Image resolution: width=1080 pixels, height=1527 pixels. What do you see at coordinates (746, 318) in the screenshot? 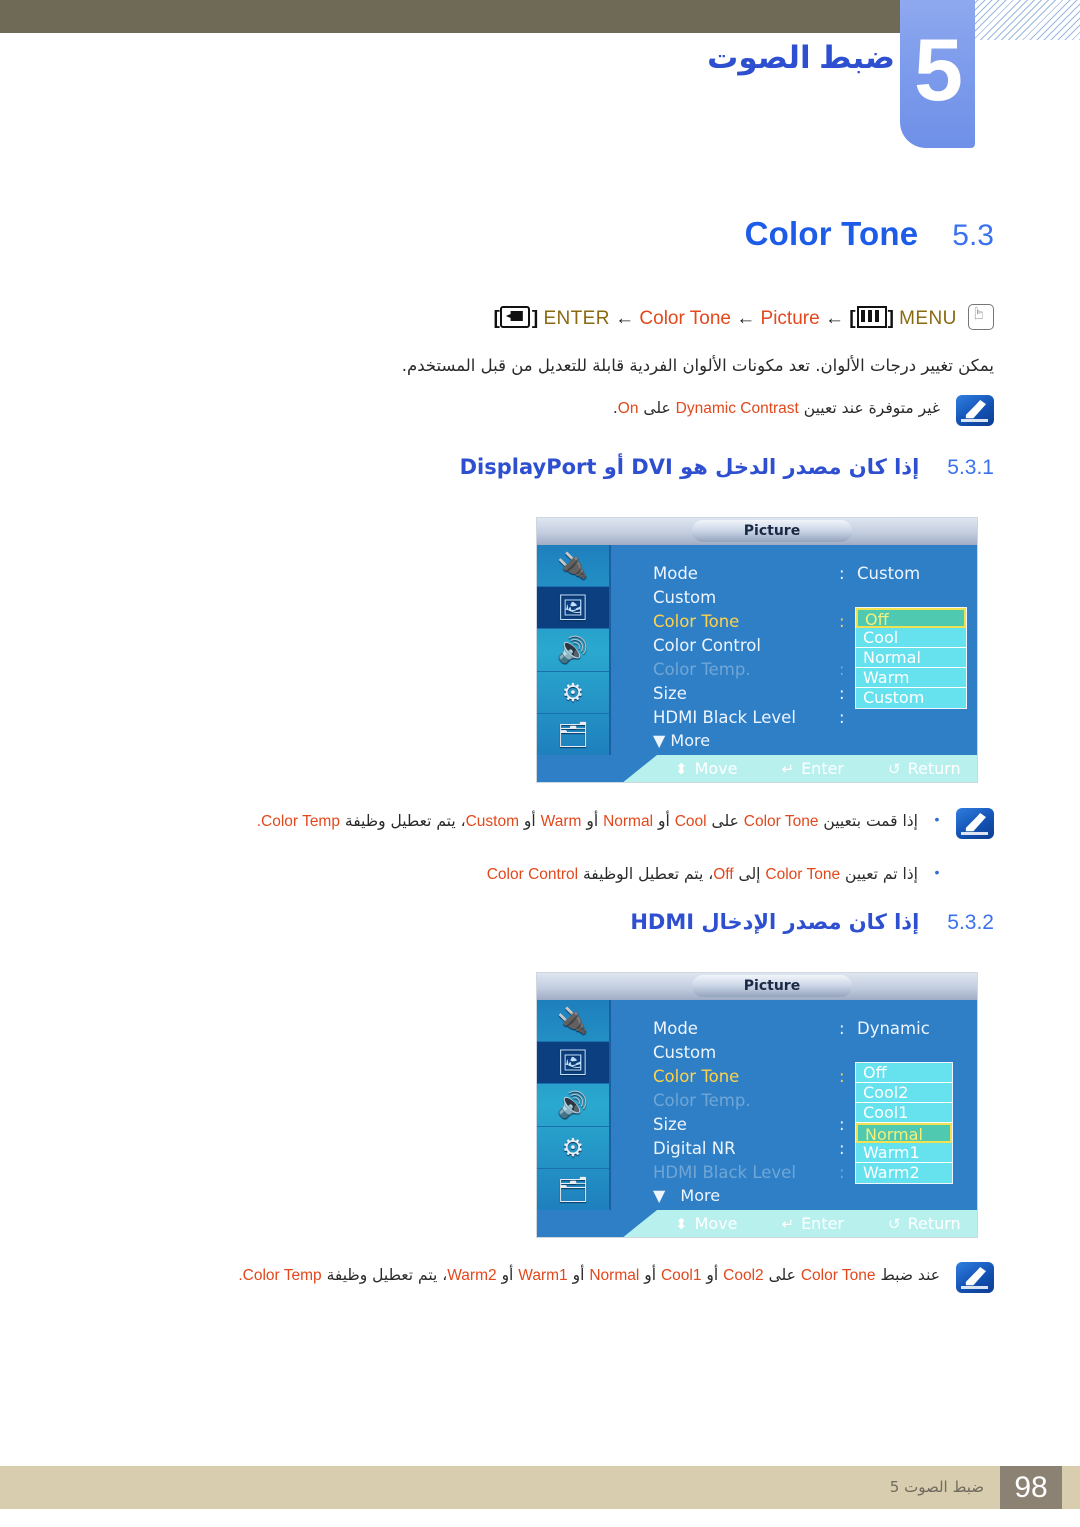
I see `path-arrow-2: ←` at bounding box center [746, 318].